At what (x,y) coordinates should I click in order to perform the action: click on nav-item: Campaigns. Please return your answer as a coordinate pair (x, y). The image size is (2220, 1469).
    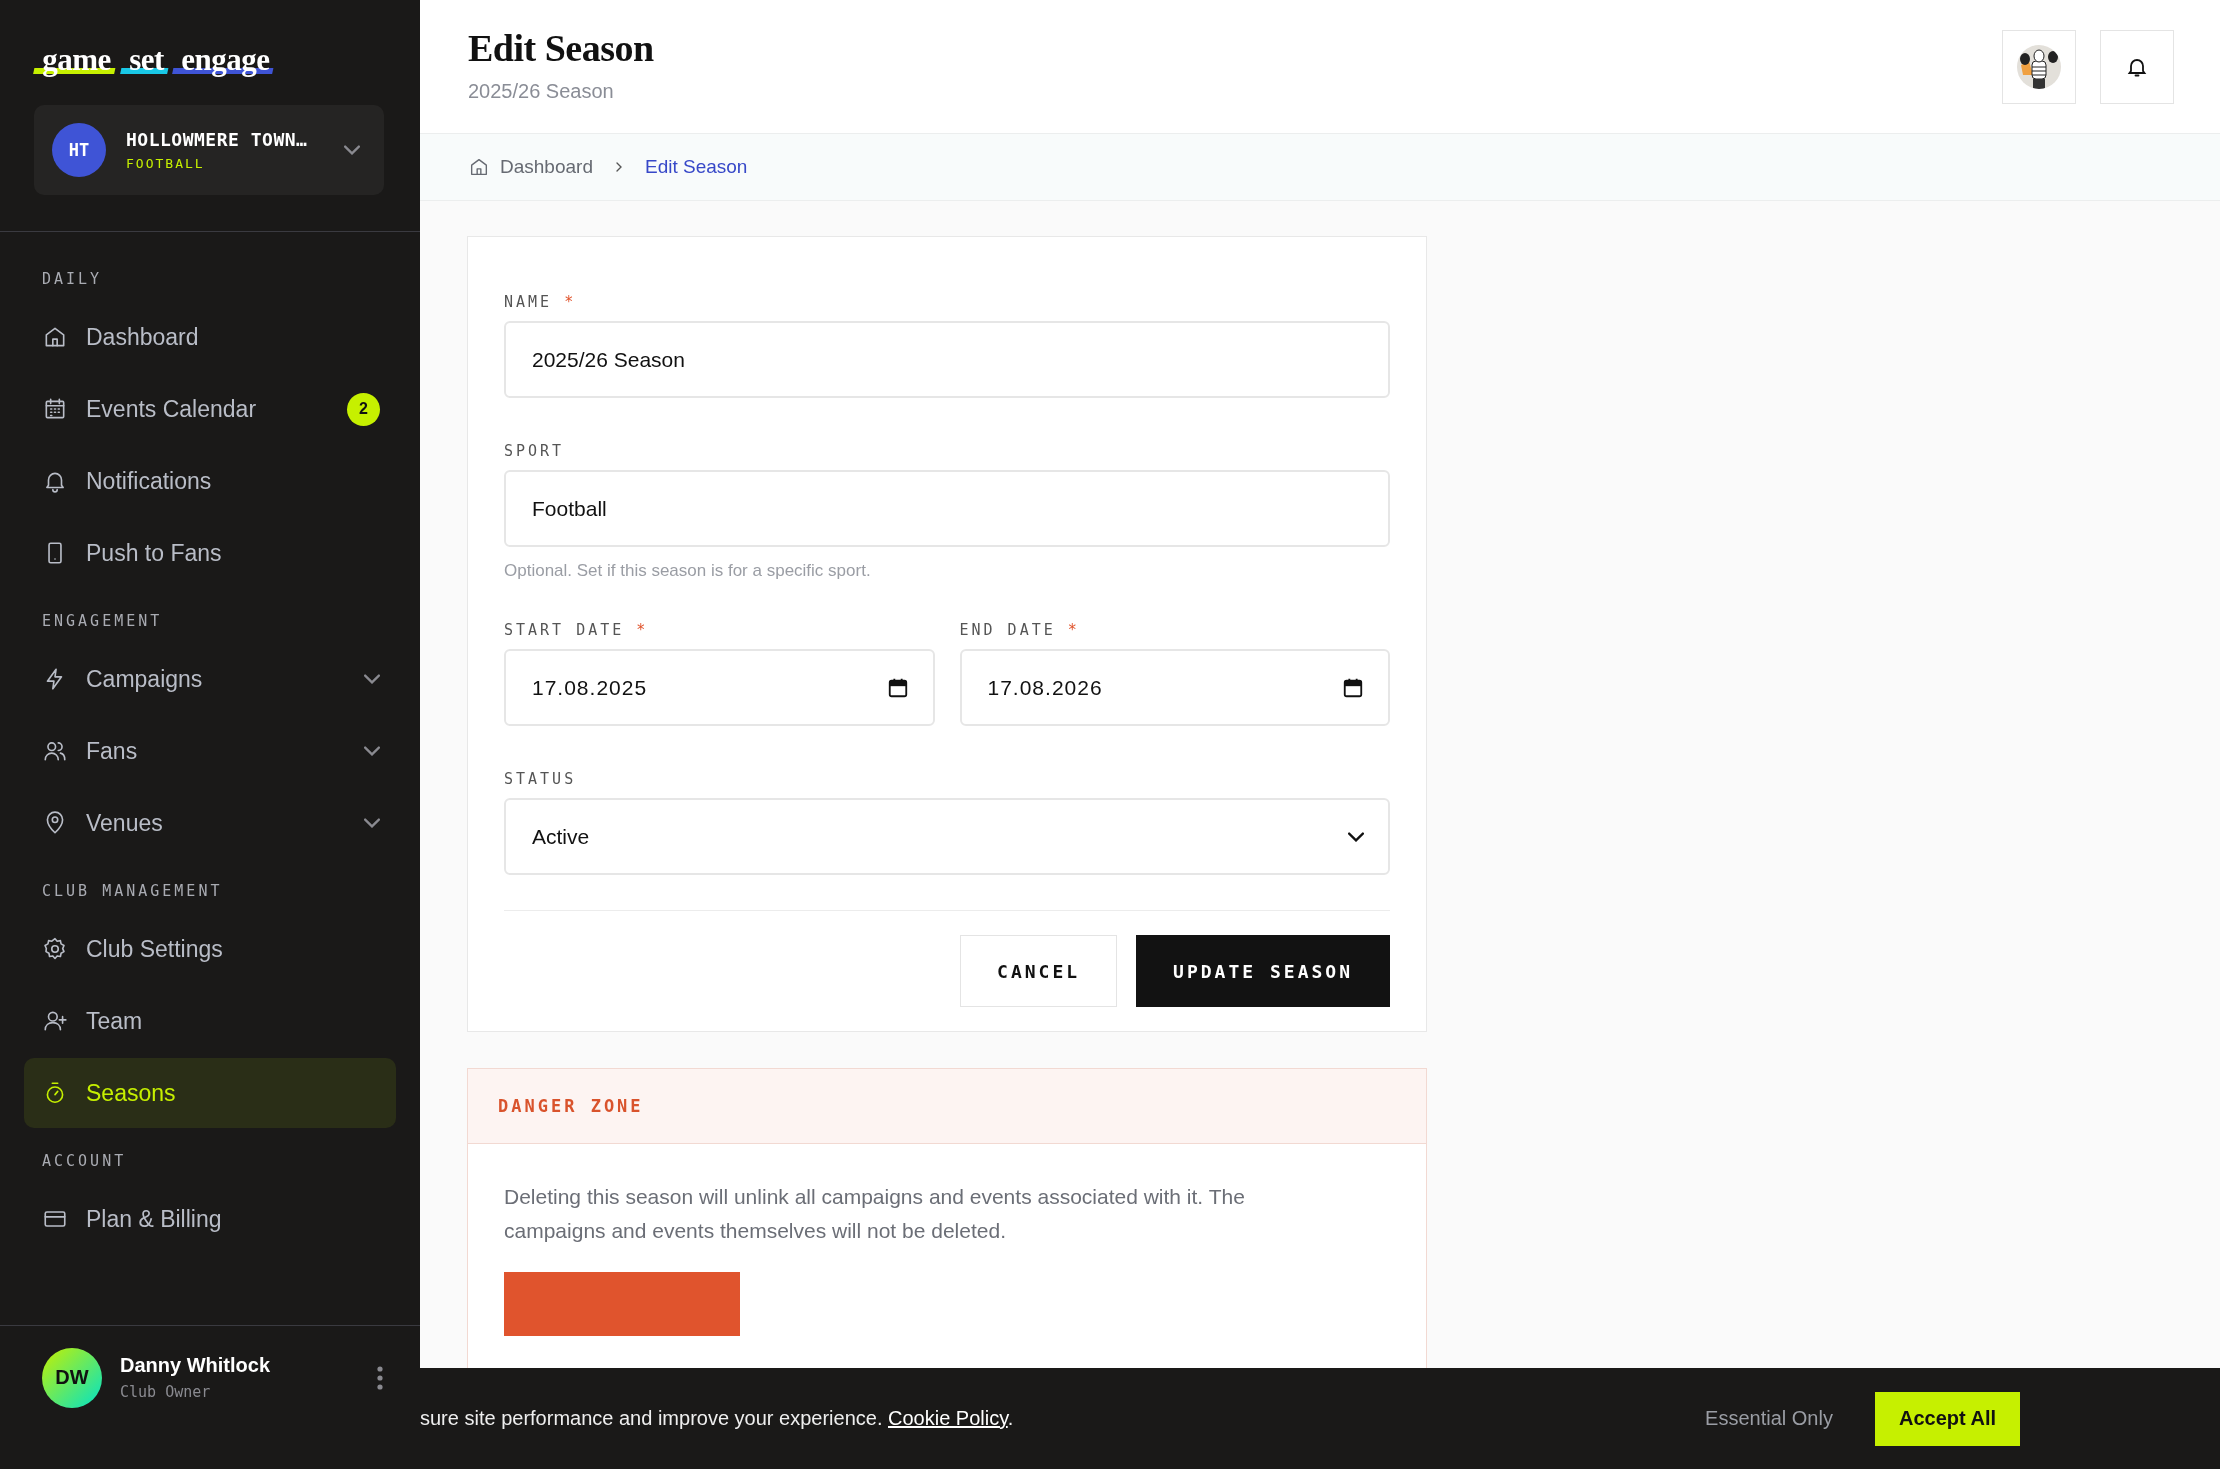
    Looking at the image, I should click on (210, 679).